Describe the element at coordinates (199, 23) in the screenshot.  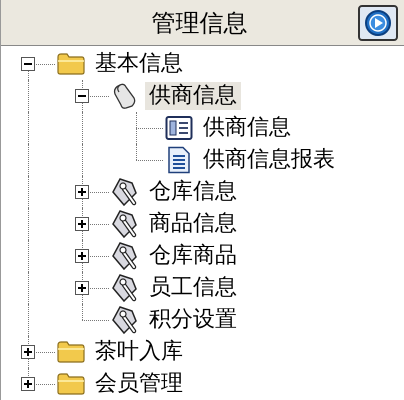
I see `panel-title: 管理信息` at that location.